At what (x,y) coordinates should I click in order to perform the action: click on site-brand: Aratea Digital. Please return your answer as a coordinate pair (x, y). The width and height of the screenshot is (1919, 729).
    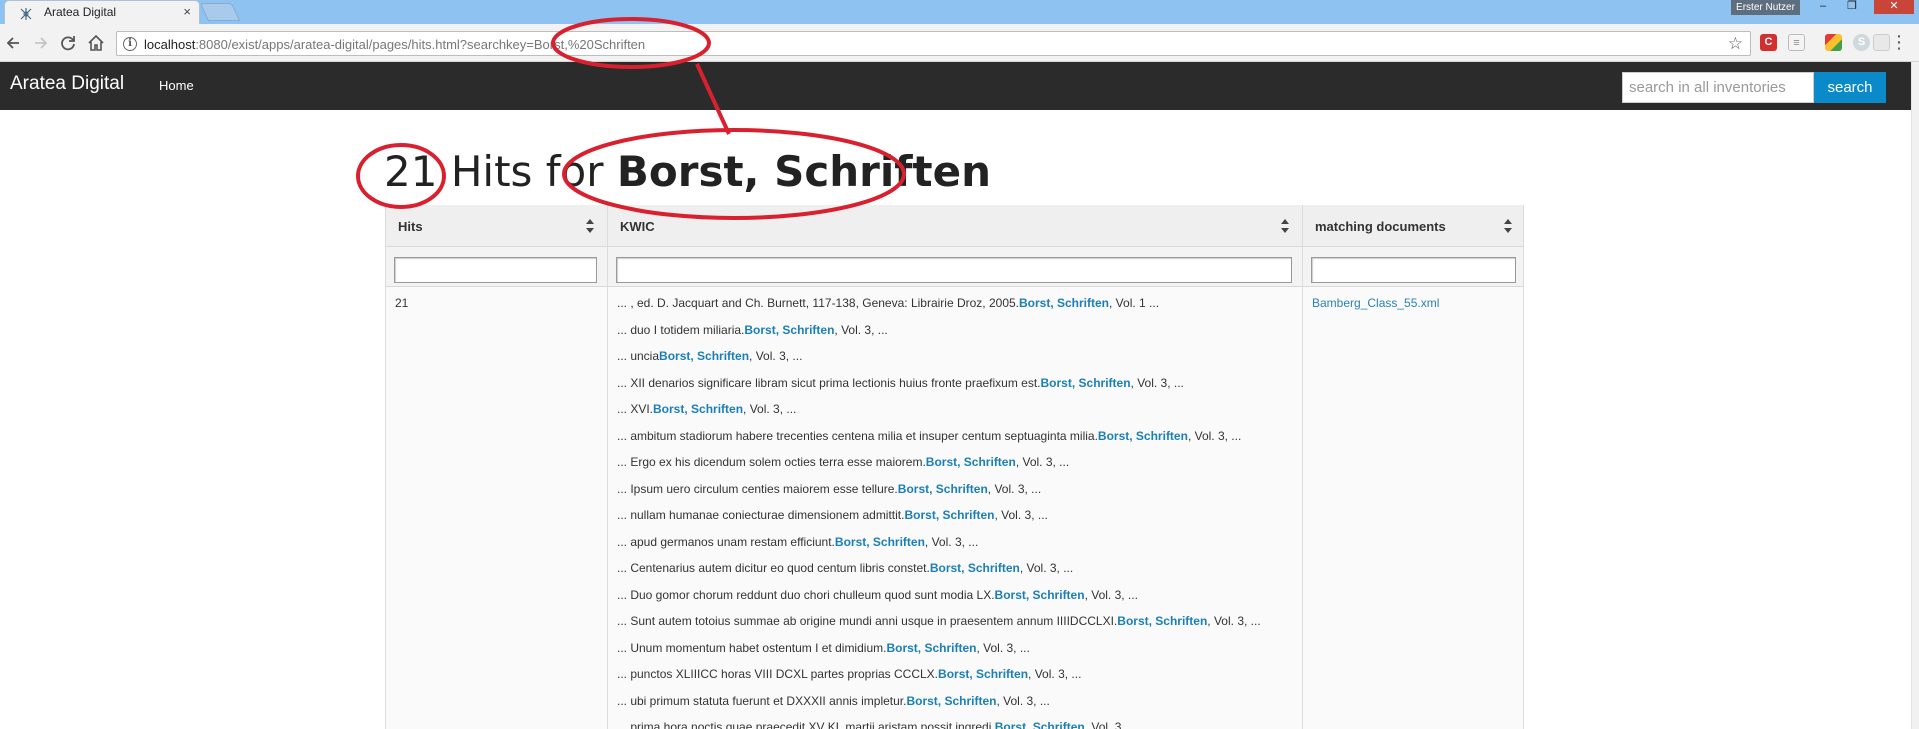
    Looking at the image, I should click on (67, 84).